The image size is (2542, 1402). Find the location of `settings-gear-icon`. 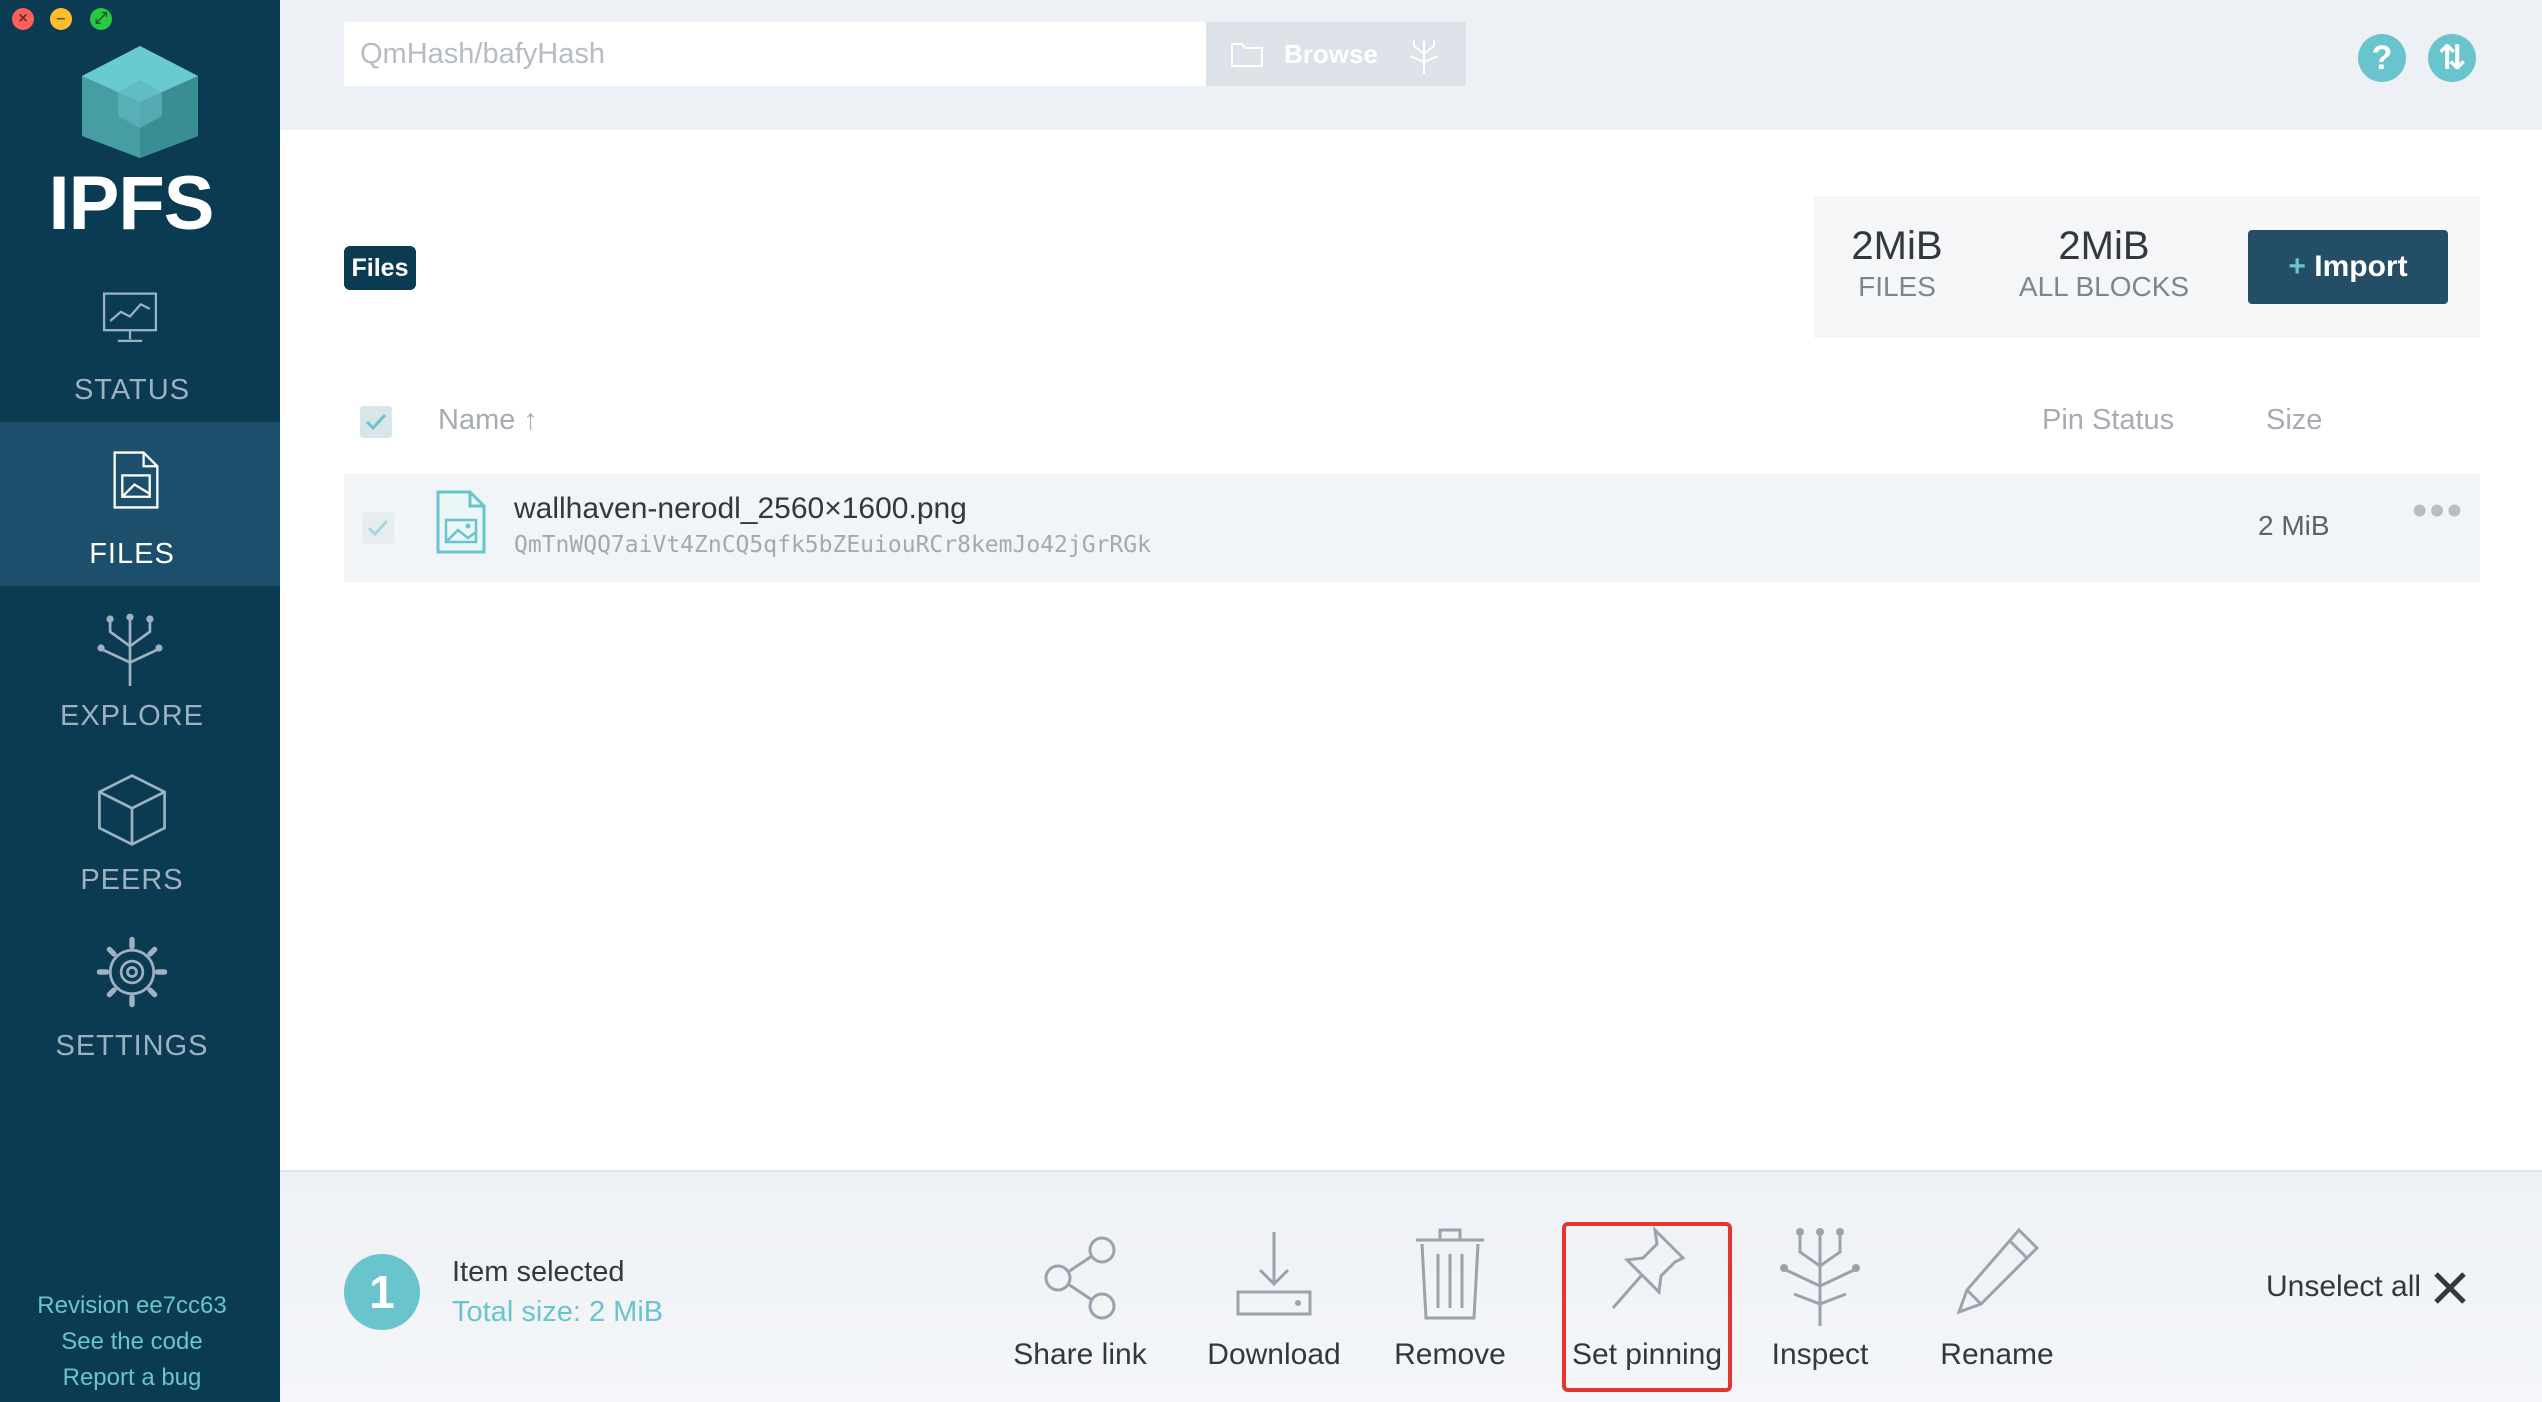

settings-gear-icon is located at coordinates (132, 972).